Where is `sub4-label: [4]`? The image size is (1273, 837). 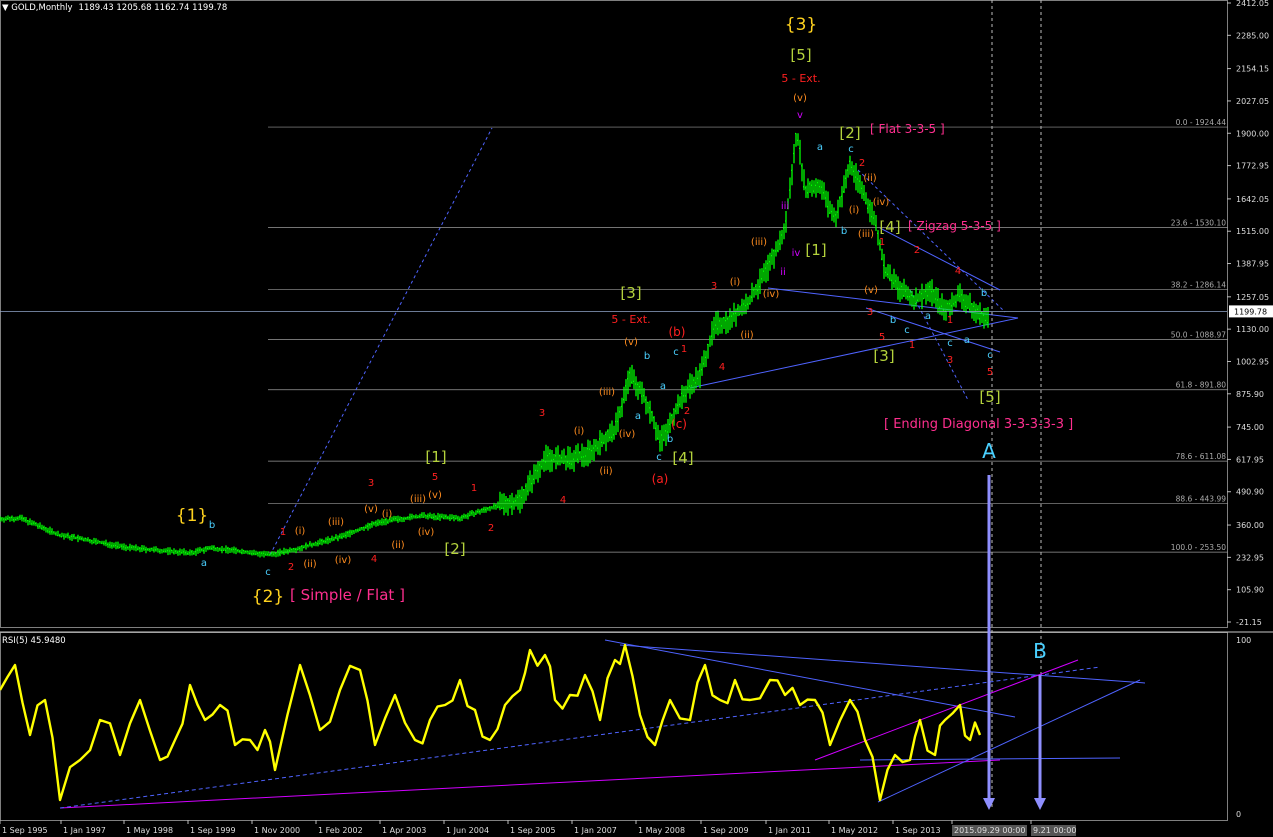 sub4-label: [4] is located at coordinates (889, 227).